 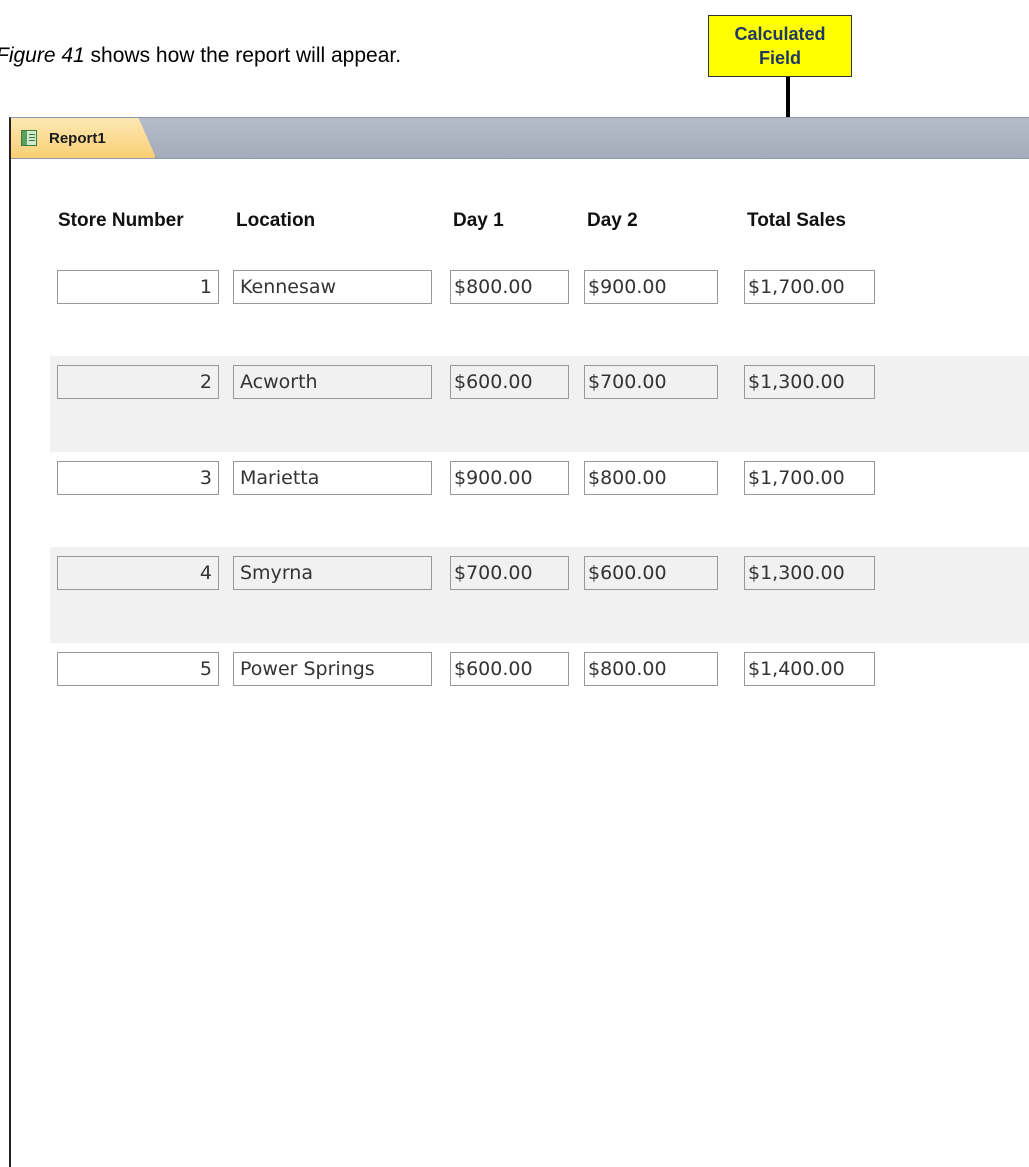 What do you see at coordinates (780, 46) in the screenshot?
I see `calculated-field-callout: Calculated Field` at bounding box center [780, 46].